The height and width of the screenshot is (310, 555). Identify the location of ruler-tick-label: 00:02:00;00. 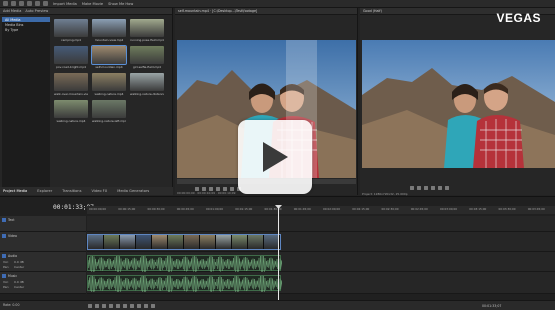
(332, 209).